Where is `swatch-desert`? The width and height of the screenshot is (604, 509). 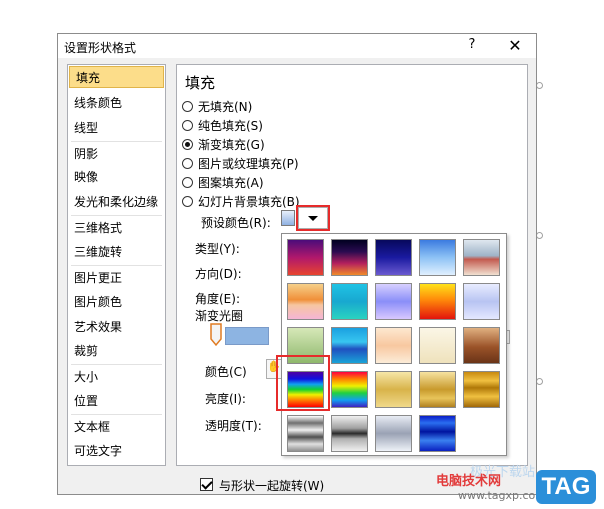
swatch-desert is located at coordinates (481, 257).